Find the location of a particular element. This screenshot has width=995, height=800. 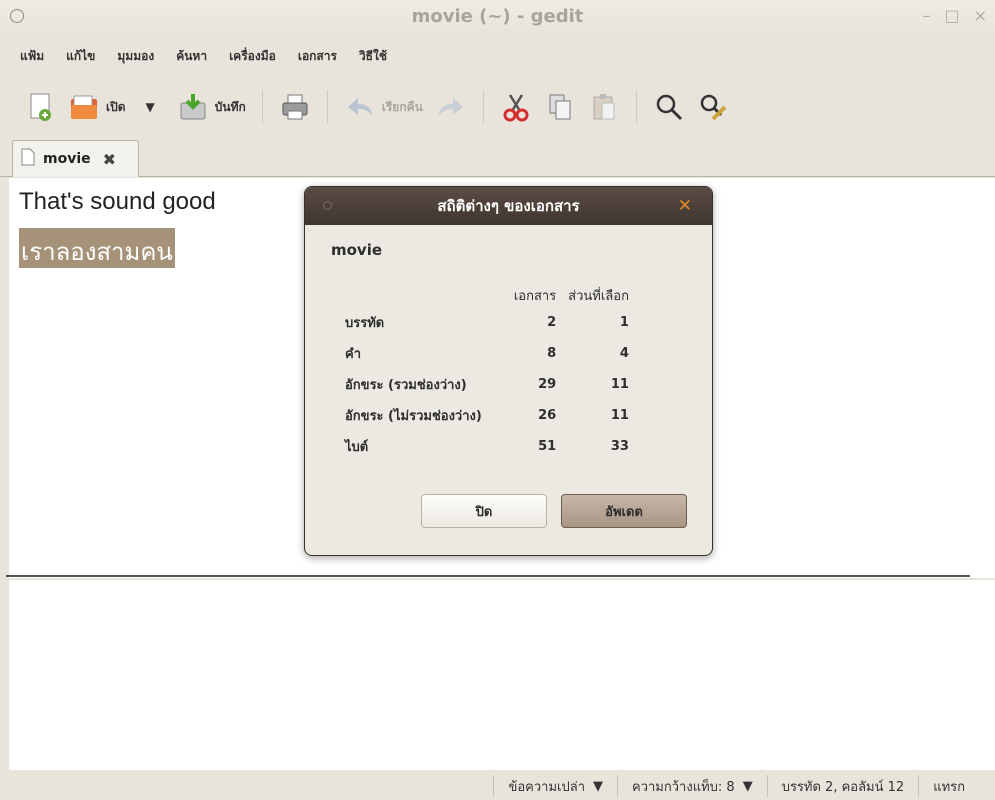

row-label: ไบต์ is located at coordinates (357, 447).